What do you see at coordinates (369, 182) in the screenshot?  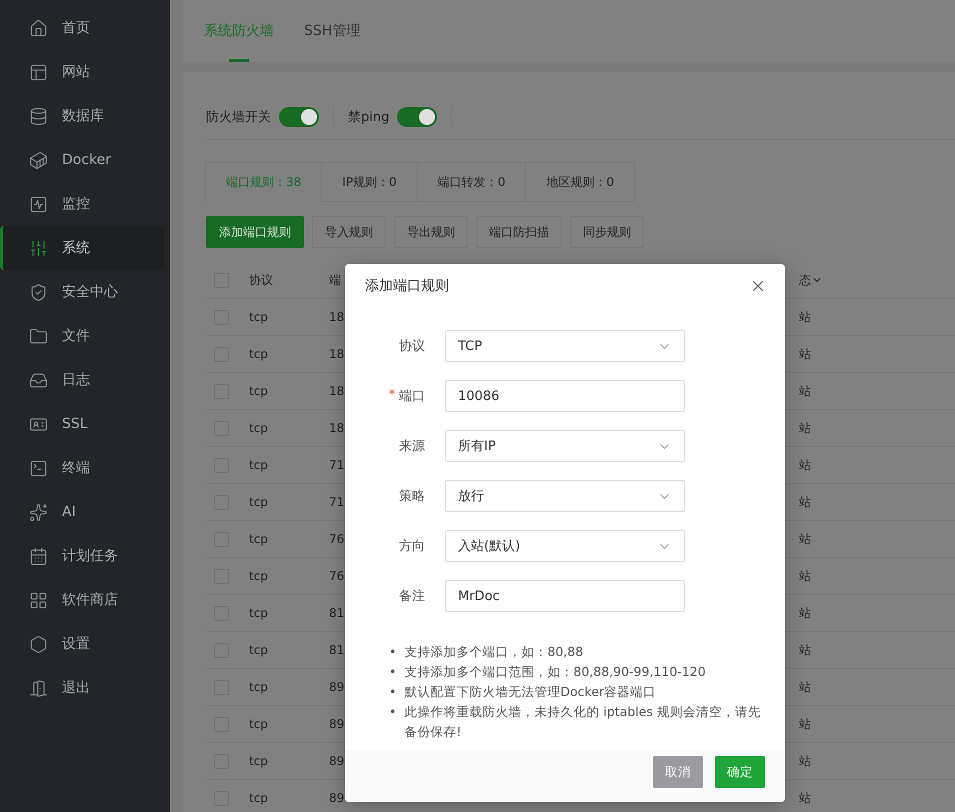 I see `rule-tab: IP规则：0` at bounding box center [369, 182].